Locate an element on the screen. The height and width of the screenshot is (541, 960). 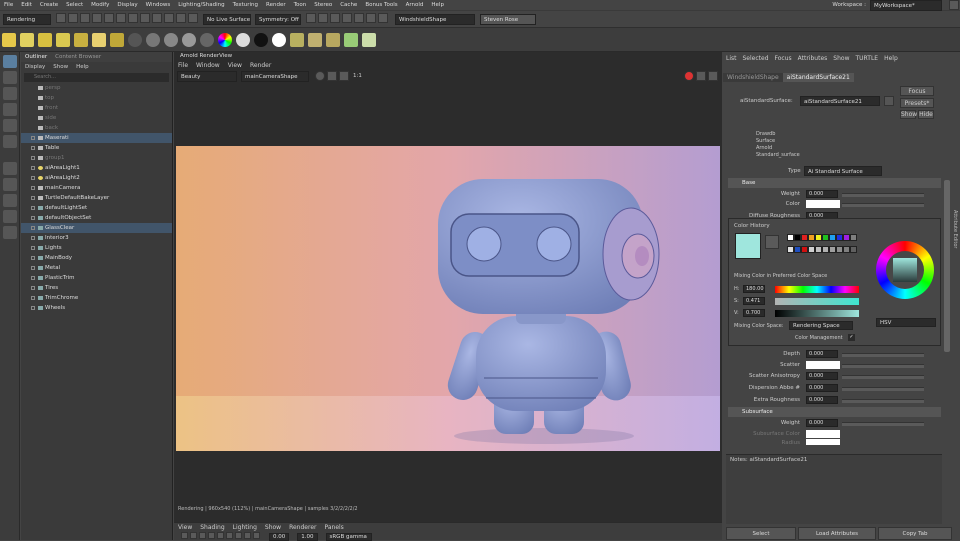
region-icon is located at coordinates (332, 76).